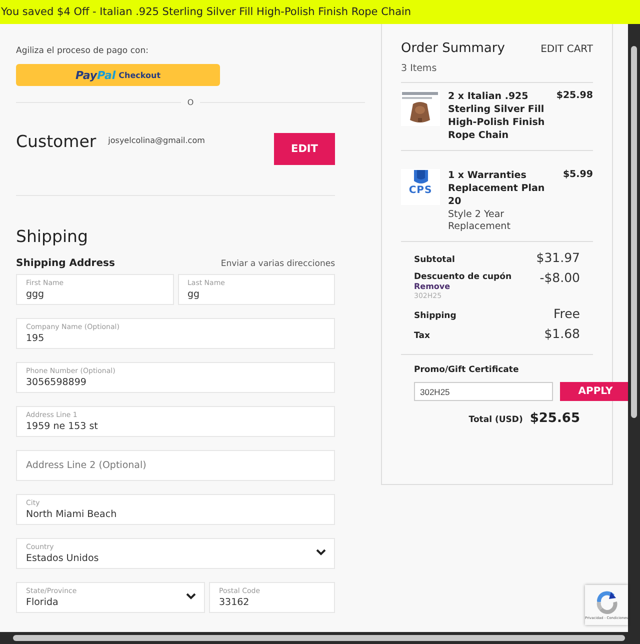 The image size is (640, 644). I want to click on item-name: 1 x Warranties Replacement Plan 20, so click(497, 188).